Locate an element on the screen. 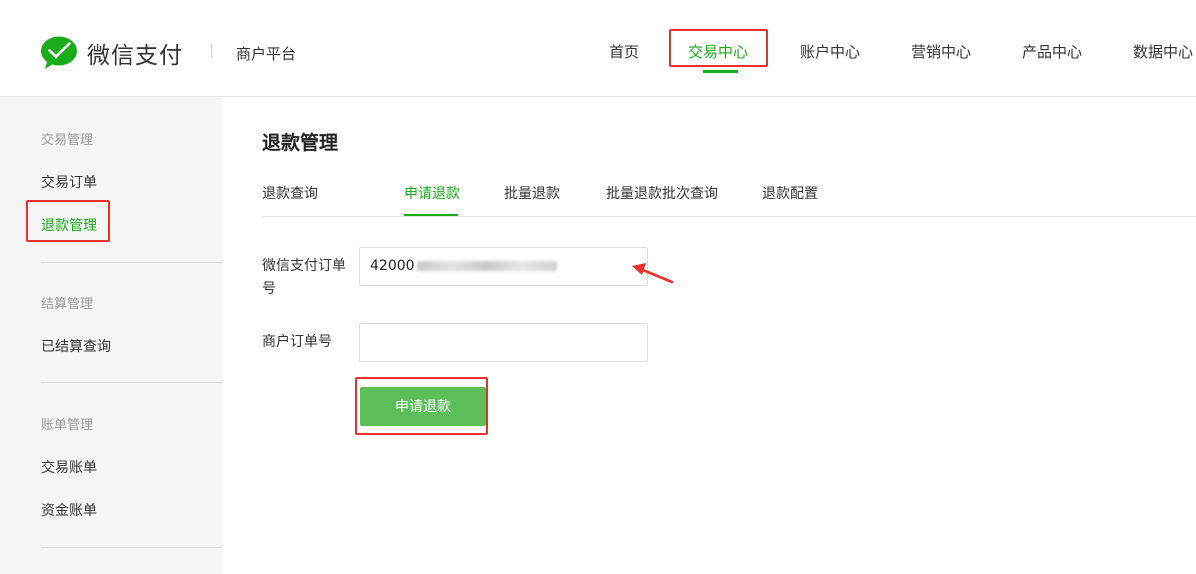 The image size is (1196, 574). nav-data-center: 数据中心 is located at coordinates (1163, 51).